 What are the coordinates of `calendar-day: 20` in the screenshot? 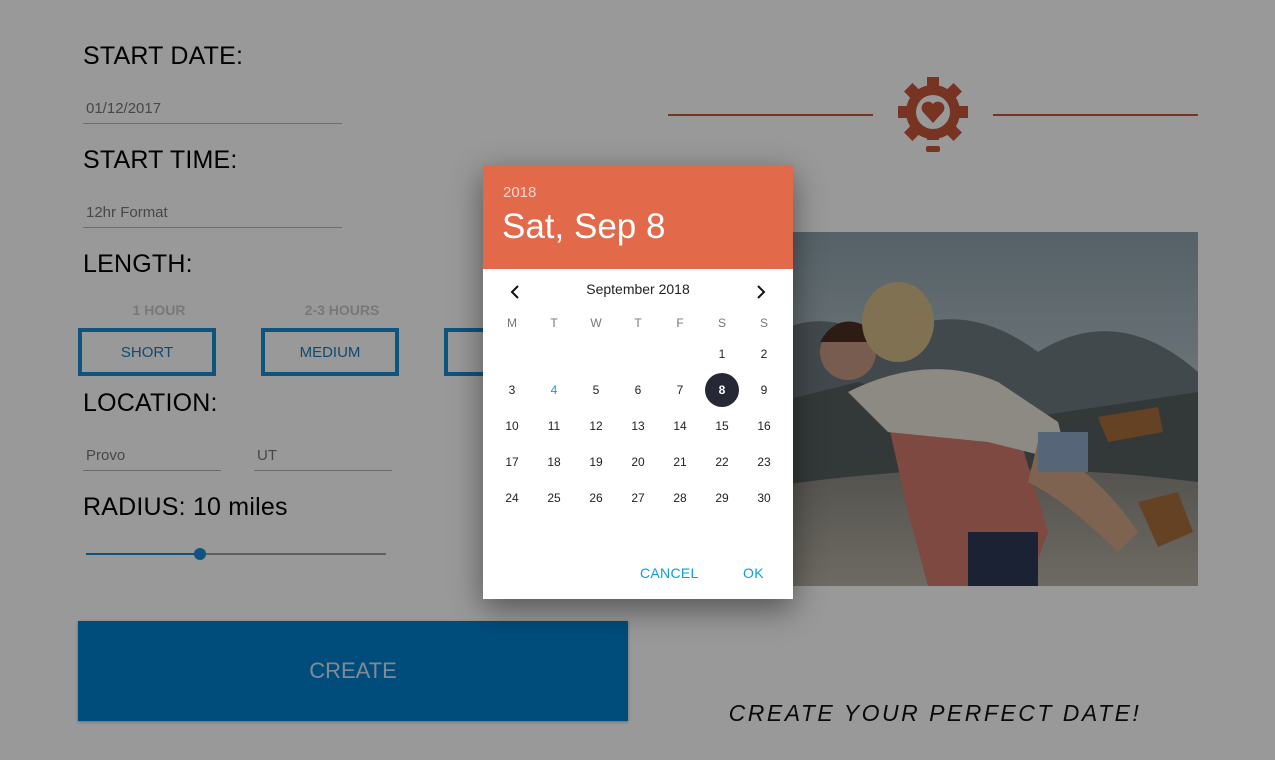 It's located at (638, 462).